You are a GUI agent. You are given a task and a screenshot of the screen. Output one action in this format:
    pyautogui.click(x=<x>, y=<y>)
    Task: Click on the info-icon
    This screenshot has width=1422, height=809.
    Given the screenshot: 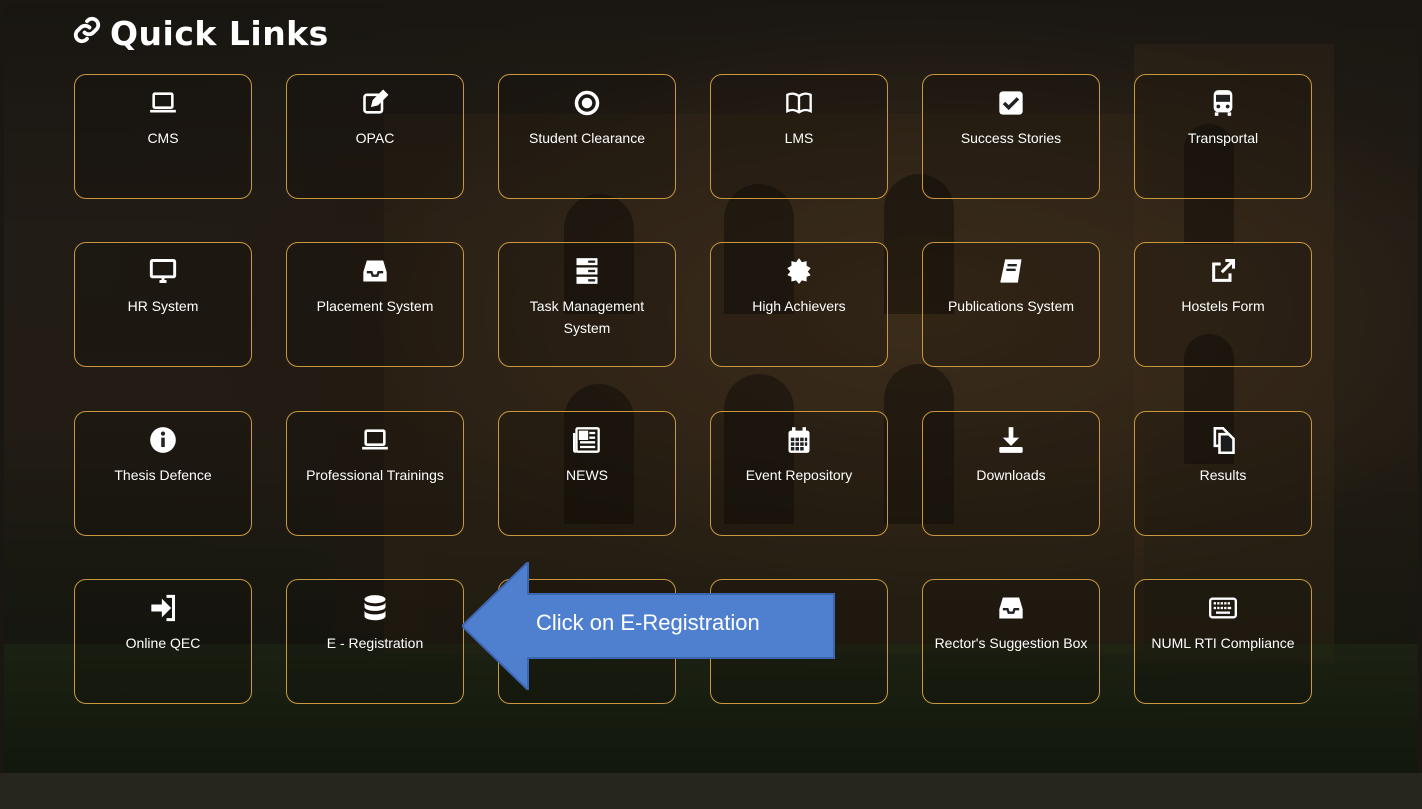 What is the action you would take?
    pyautogui.click(x=163, y=440)
    